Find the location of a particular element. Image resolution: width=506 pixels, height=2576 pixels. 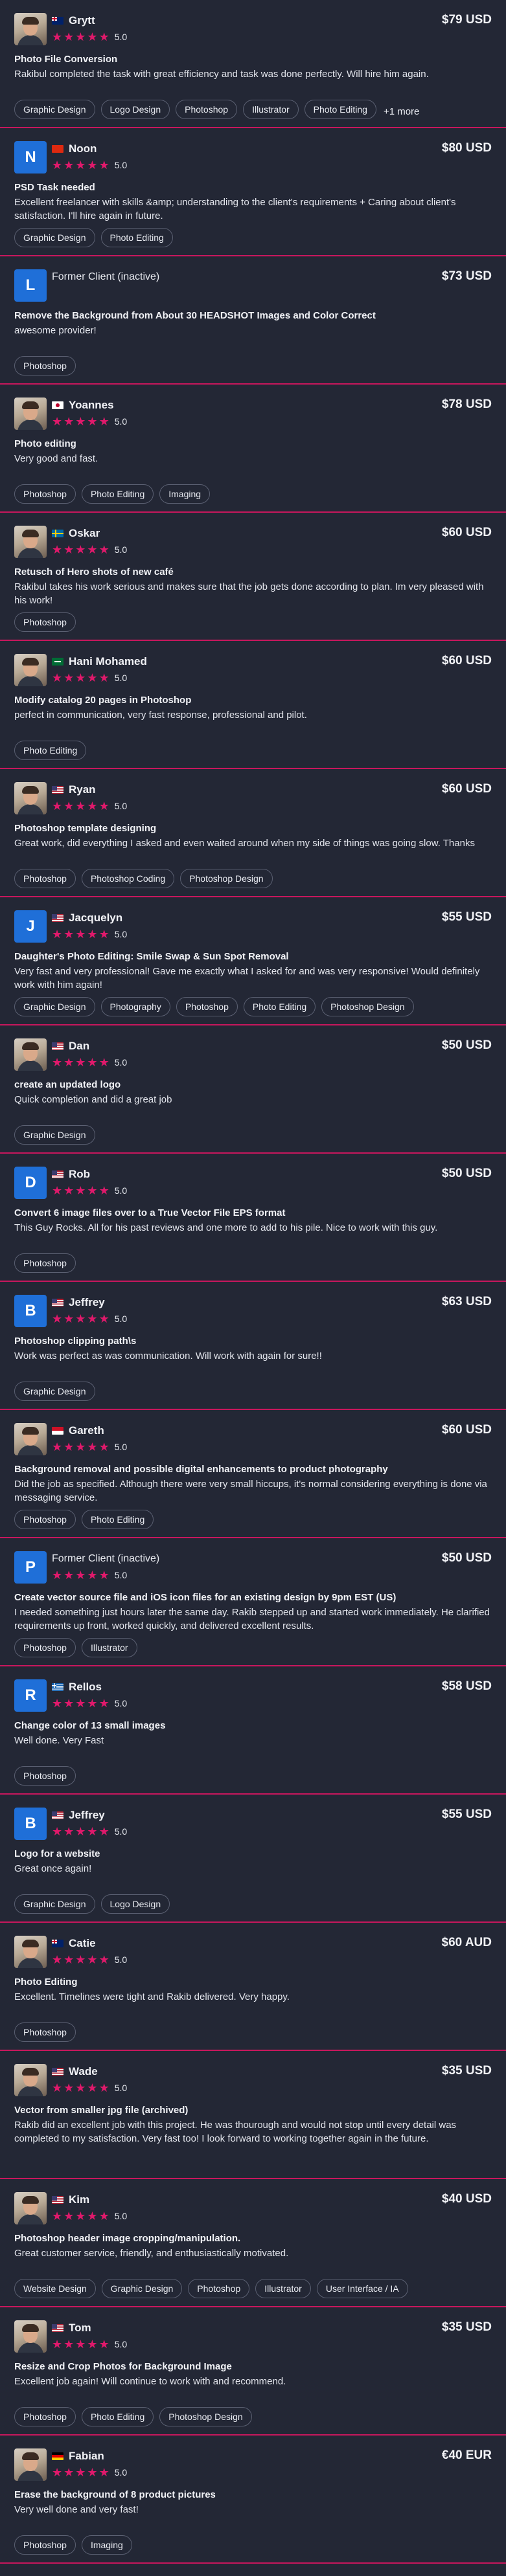

reviewer-name: Grytt is located at coordinates (82, 20).